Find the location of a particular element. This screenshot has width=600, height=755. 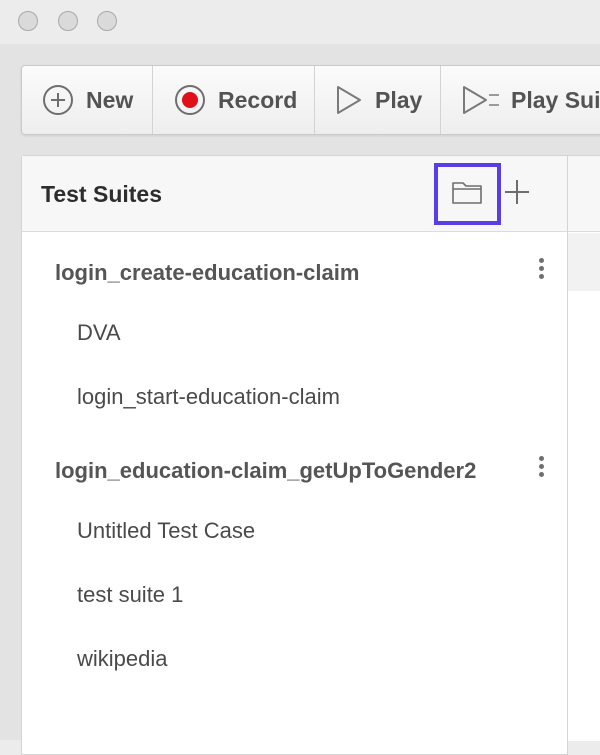

test-case-item: DVA is located at coordinates (99, 333).